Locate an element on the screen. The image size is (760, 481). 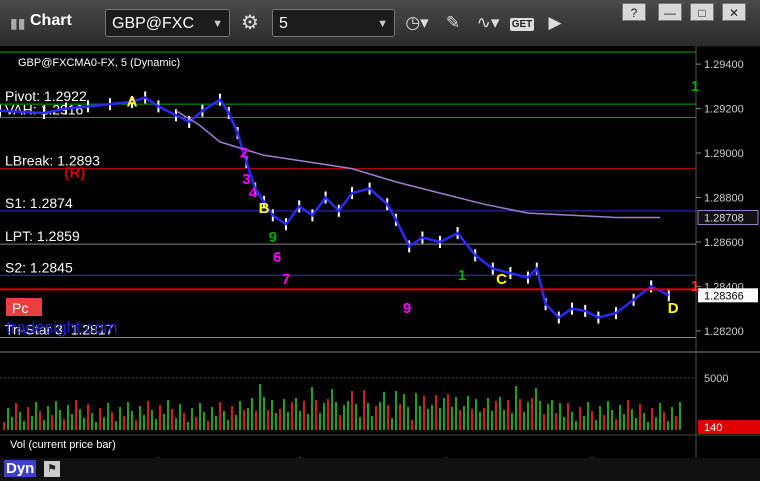
annotation-label: A is located at coordinates (132, 101).